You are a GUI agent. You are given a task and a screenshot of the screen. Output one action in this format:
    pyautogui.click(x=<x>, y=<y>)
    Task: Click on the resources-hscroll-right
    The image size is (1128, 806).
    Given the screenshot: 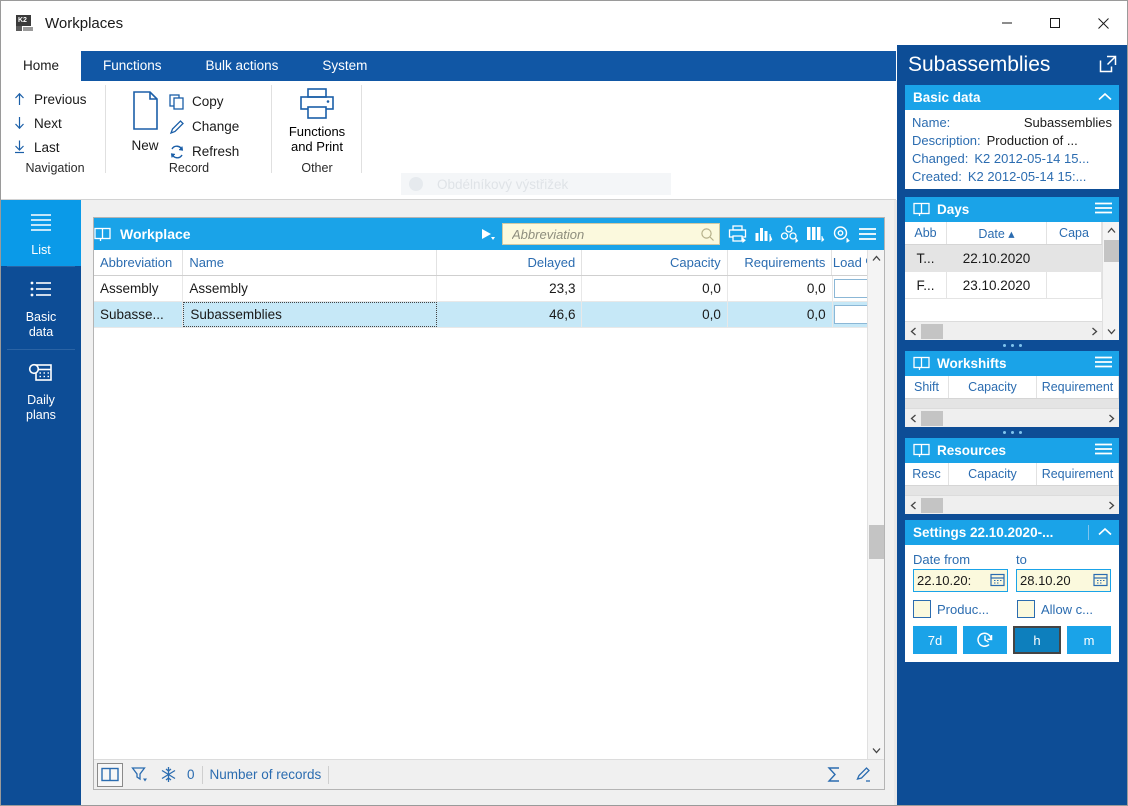 What is the action you would take?
    pyautogui.click(x=1111, y=505)
    